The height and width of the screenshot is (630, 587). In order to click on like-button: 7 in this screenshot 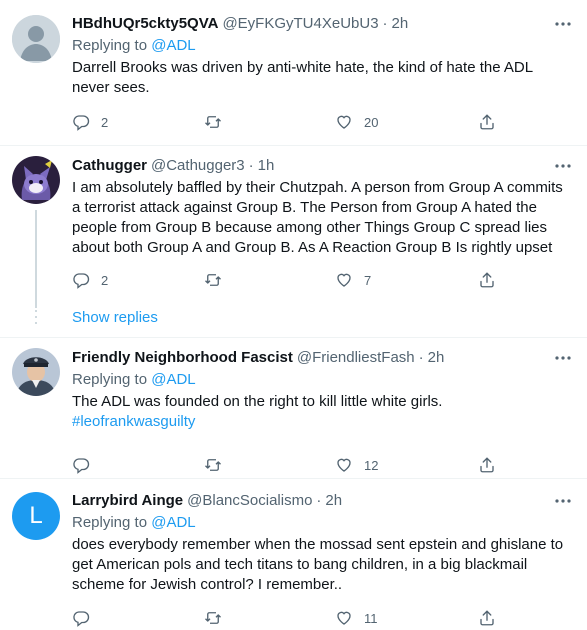, I will do `click(353, 280)`.